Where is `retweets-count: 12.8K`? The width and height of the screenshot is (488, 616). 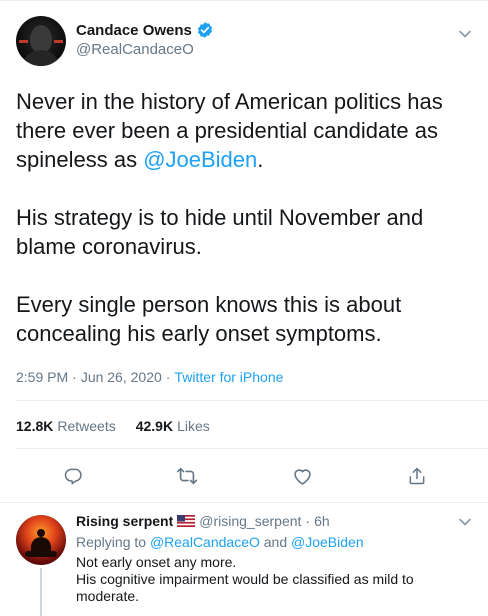
retweets-count: 12.8K is located at coordinates (35, 426).